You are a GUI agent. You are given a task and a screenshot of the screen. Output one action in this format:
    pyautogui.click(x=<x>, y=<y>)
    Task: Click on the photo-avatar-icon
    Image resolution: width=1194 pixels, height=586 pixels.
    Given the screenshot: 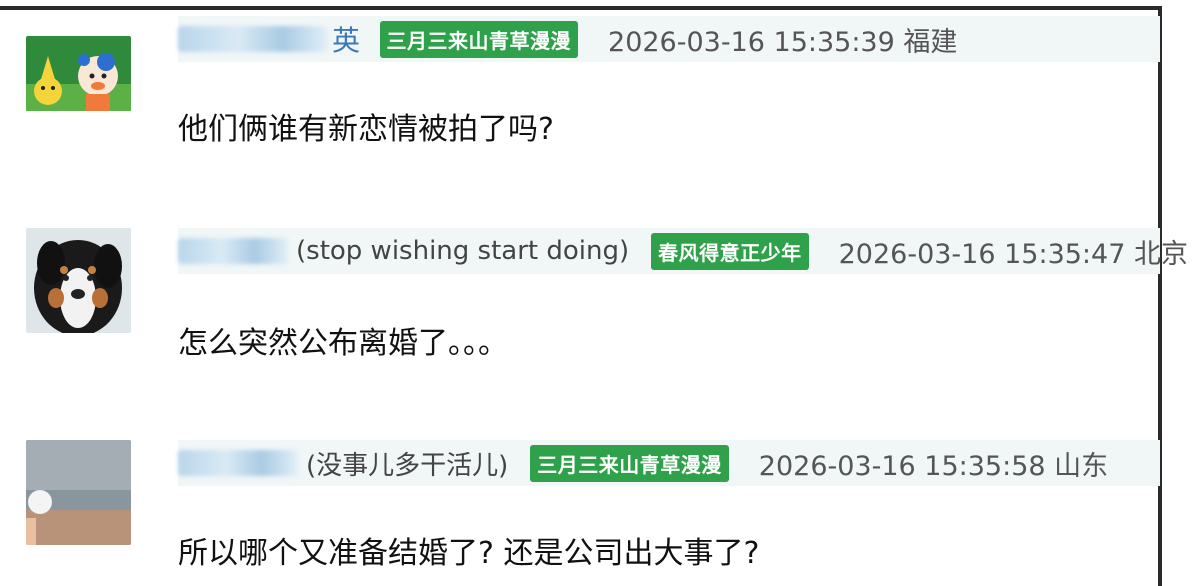 What is the action you would take?
    pyautogui.click(x=78, y=492)
    